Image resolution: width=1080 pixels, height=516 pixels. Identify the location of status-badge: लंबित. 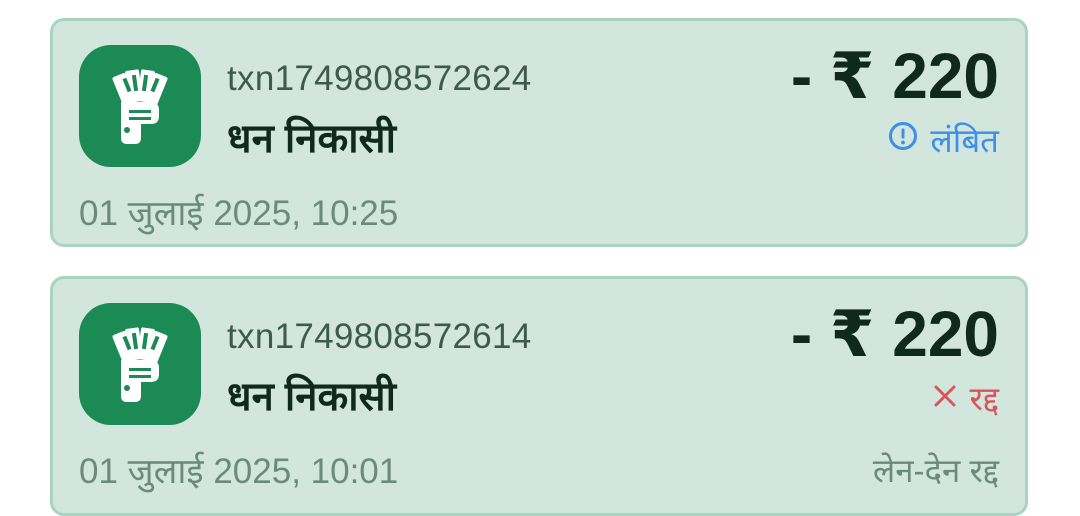
(943, 139).